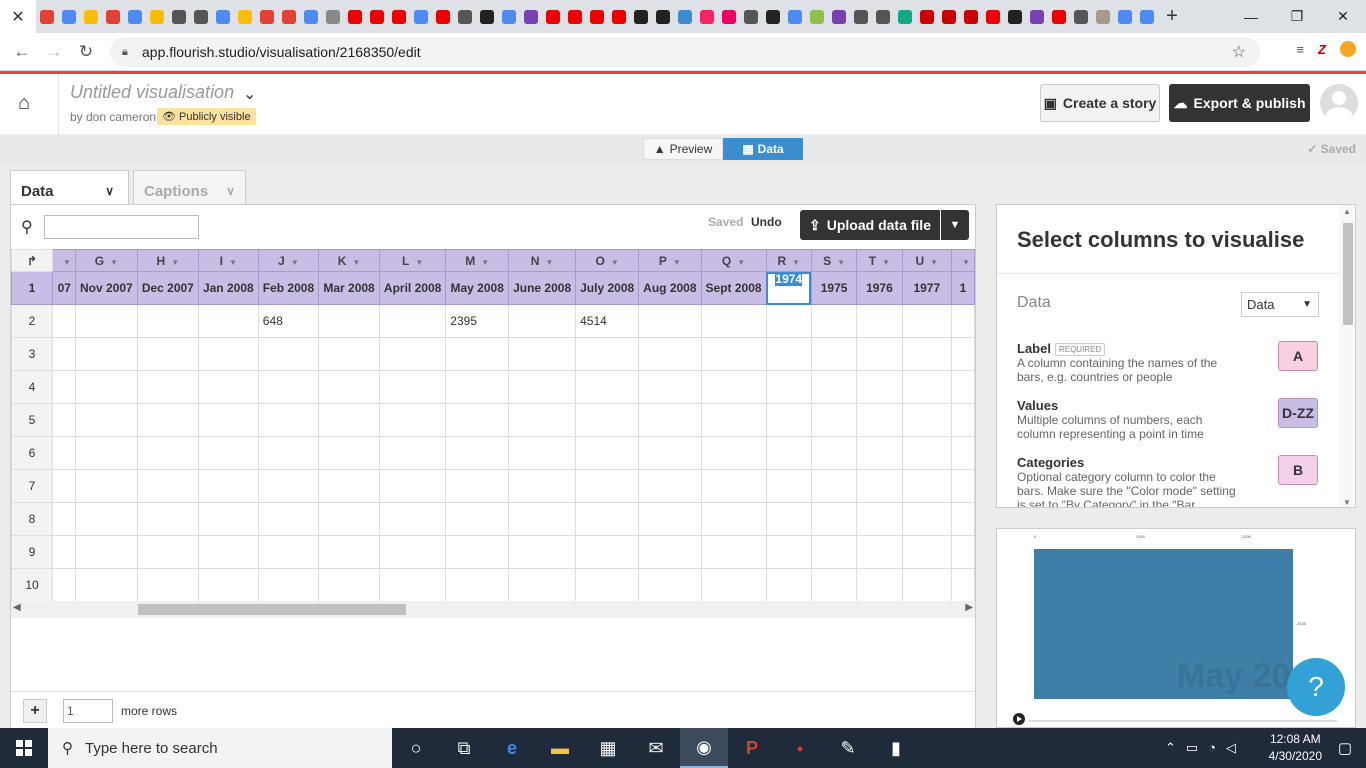 This screenshot has height=768, width=1366. I want to click on file-explorer-icon: ▬, so click(560, 748).